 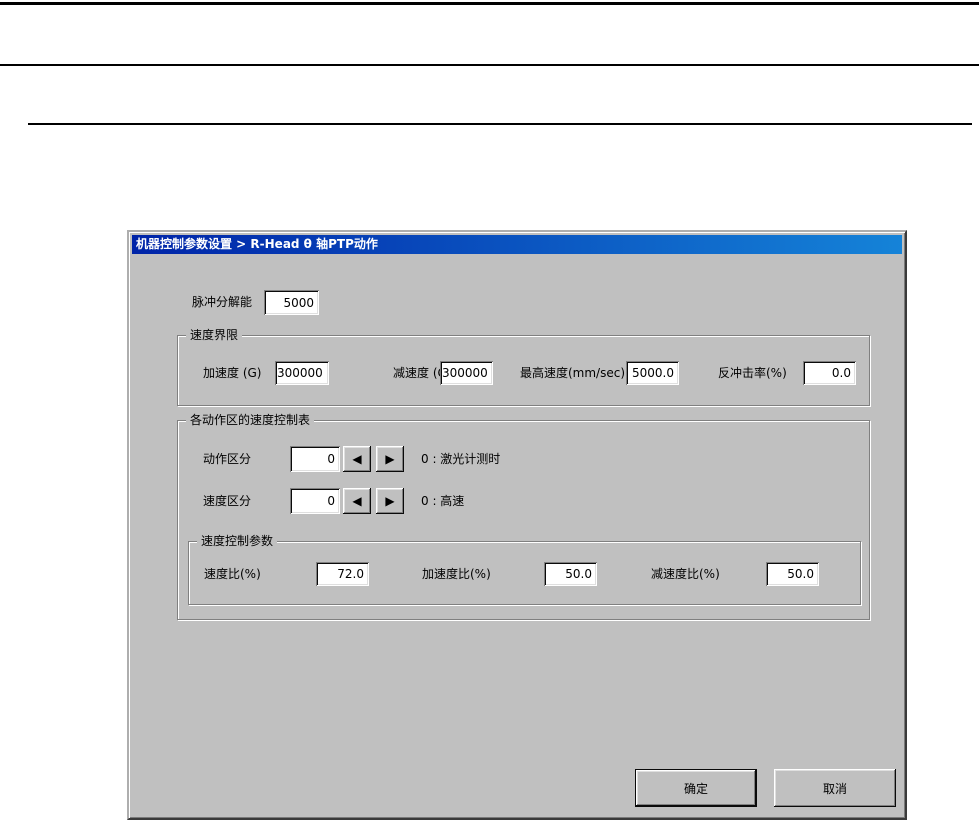 I want to click on speed-control-params-title: 速度控制参数, so click(x=237, y=541).